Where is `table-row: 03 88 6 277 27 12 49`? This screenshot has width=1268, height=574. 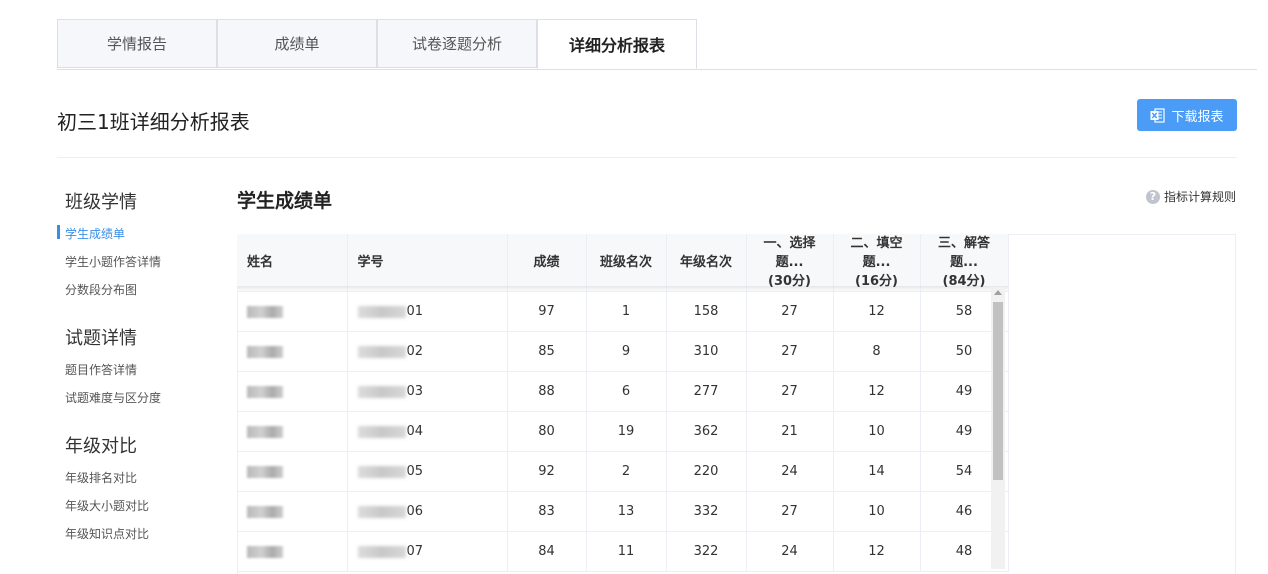
table-row: 03 88 6 277 27 12 49 is located at coordinates (623, 391).